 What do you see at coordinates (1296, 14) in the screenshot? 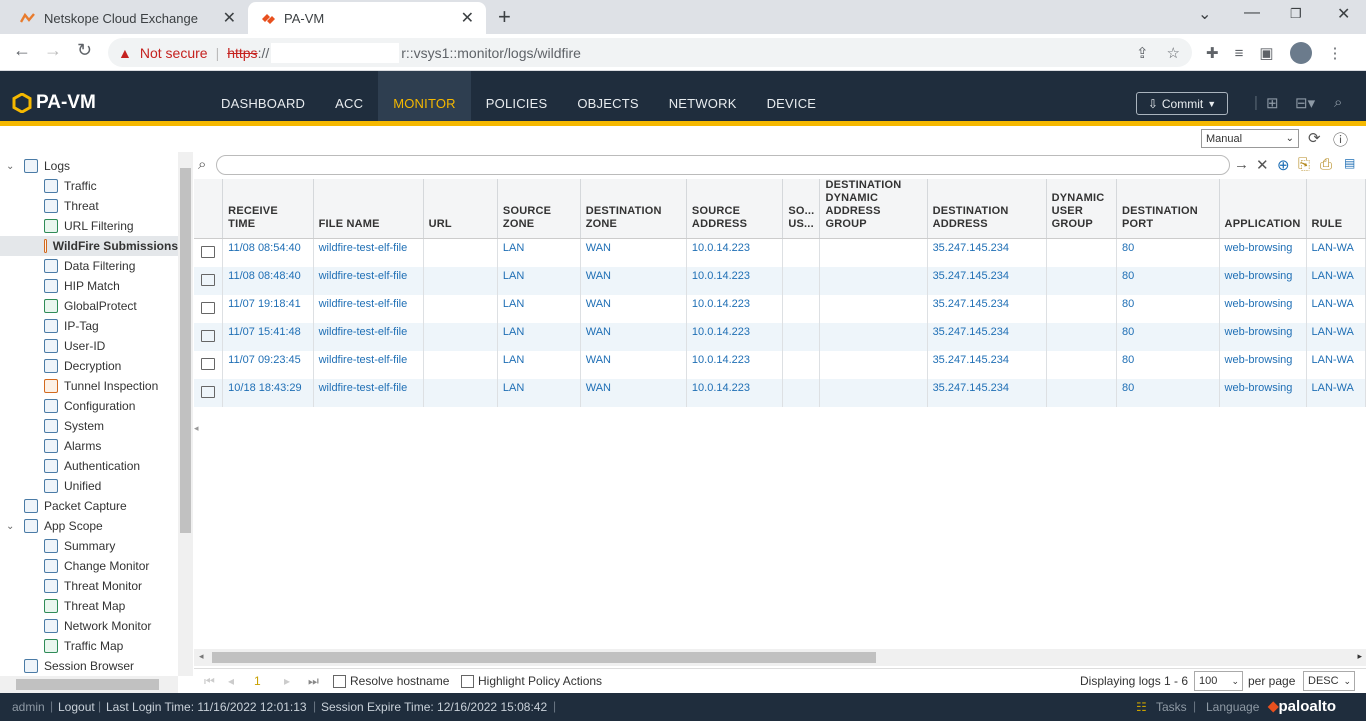
I see `maximize-icon: ❐` at bounding box center [1296, 14].